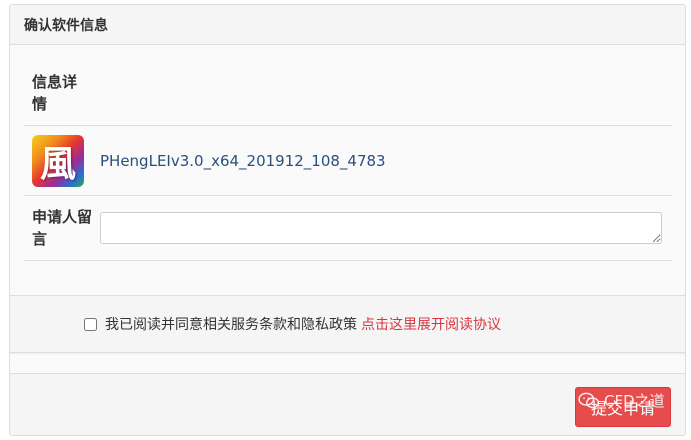  I want to click on agreement-bar: 我已阅读并同意相关服务条款和隐私政策 点击这里展开阅读协议, so click(347, 324).